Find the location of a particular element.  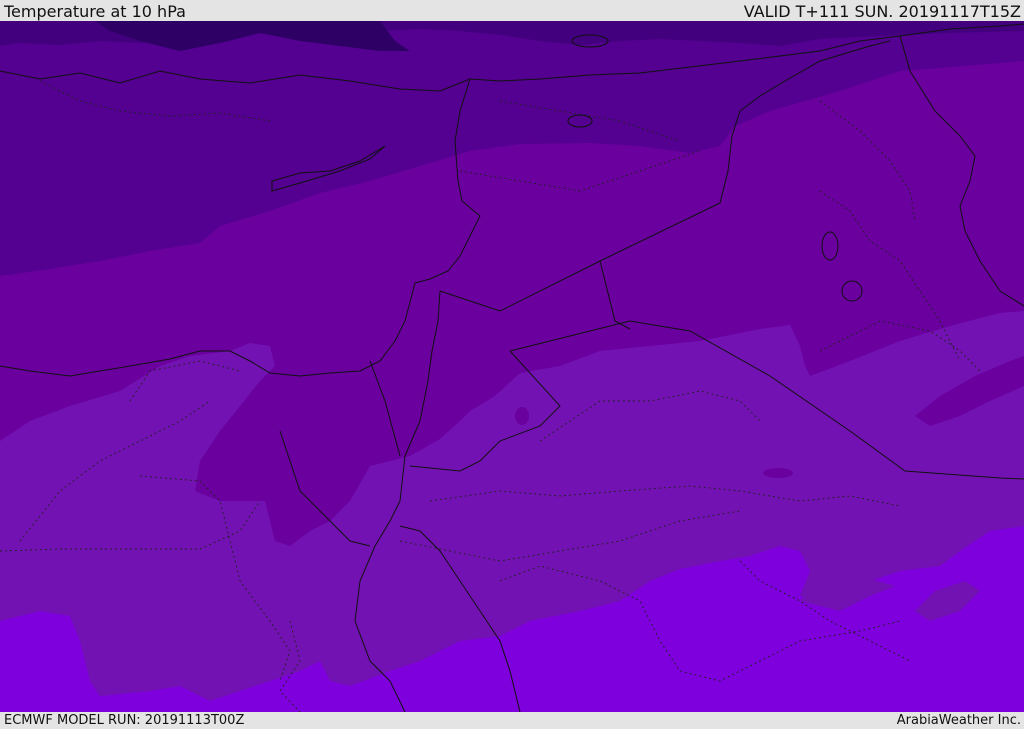

cold-pocket-tiny is located at coordinates (522, 416).